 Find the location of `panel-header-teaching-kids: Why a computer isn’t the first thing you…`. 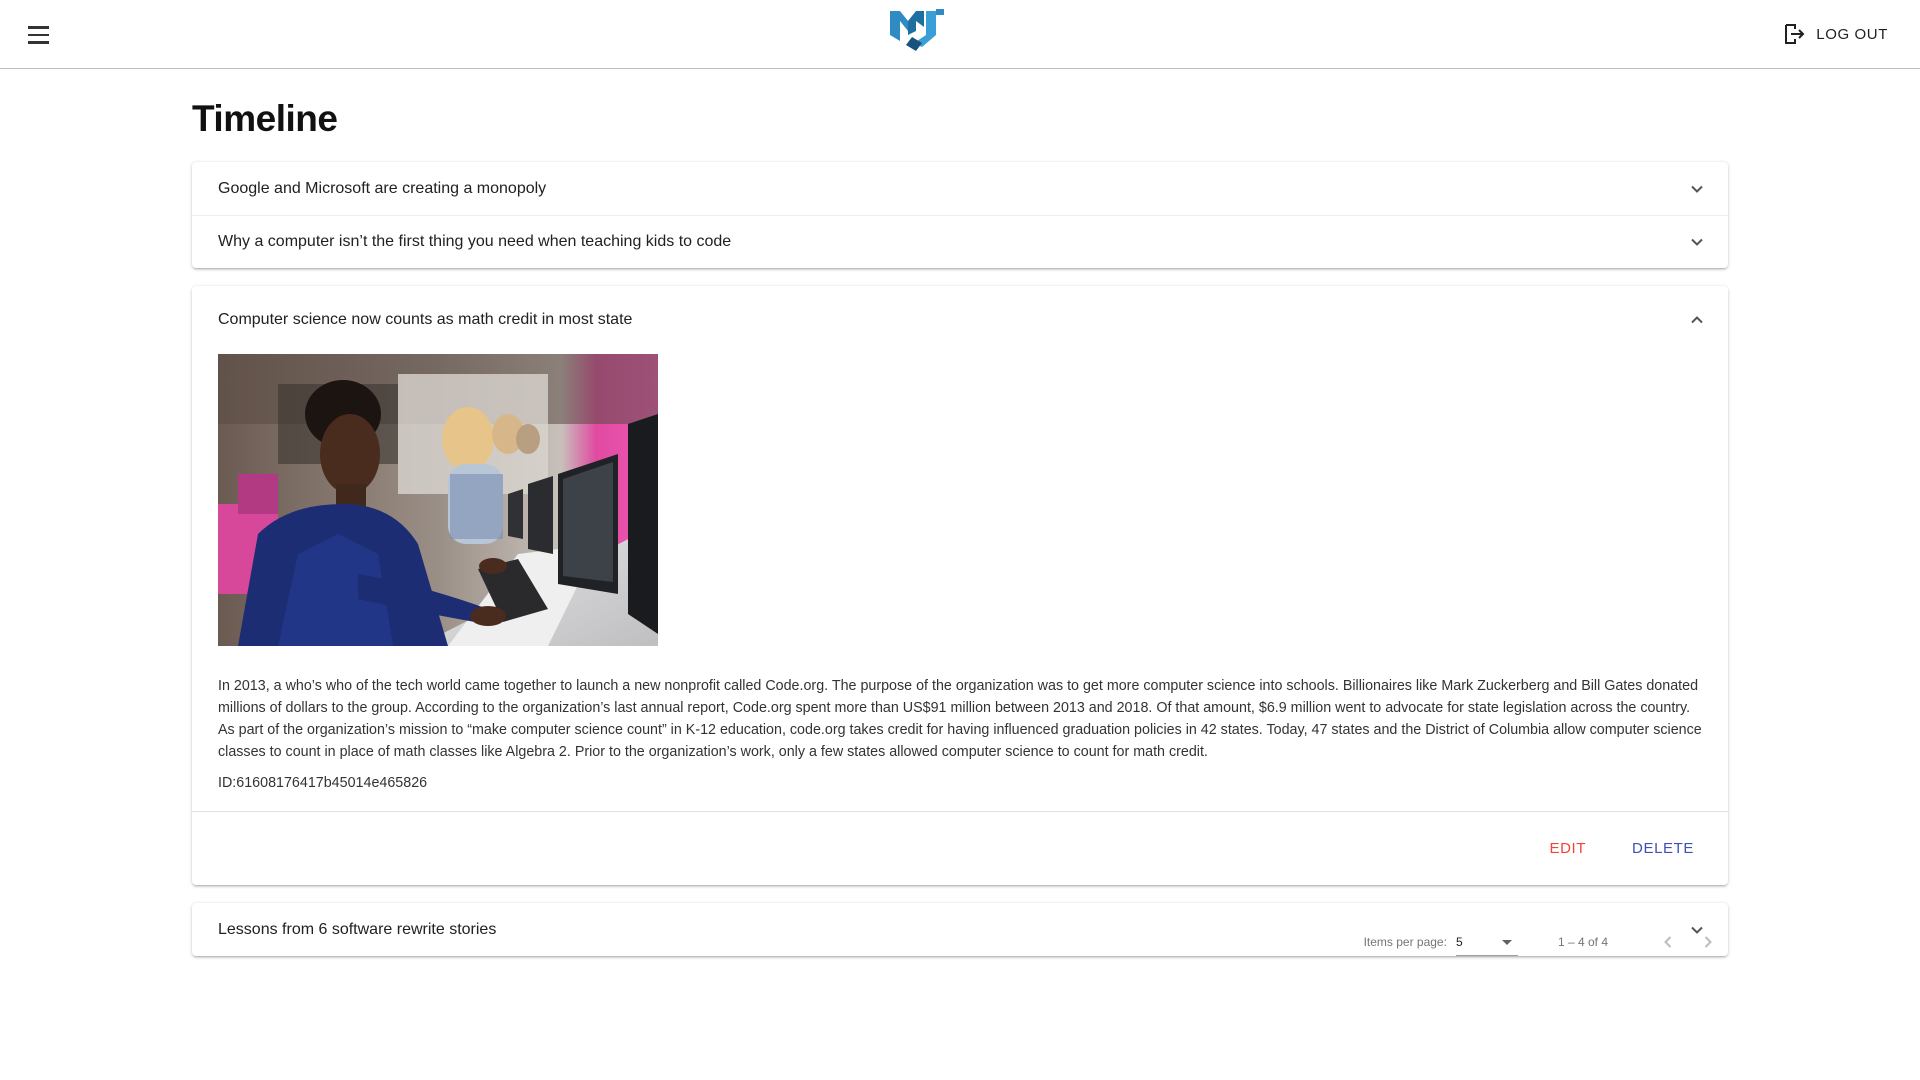

panel-header-teaching-kids: Why a computer isn’t the first thing you… is located at coordinates (960, 241).